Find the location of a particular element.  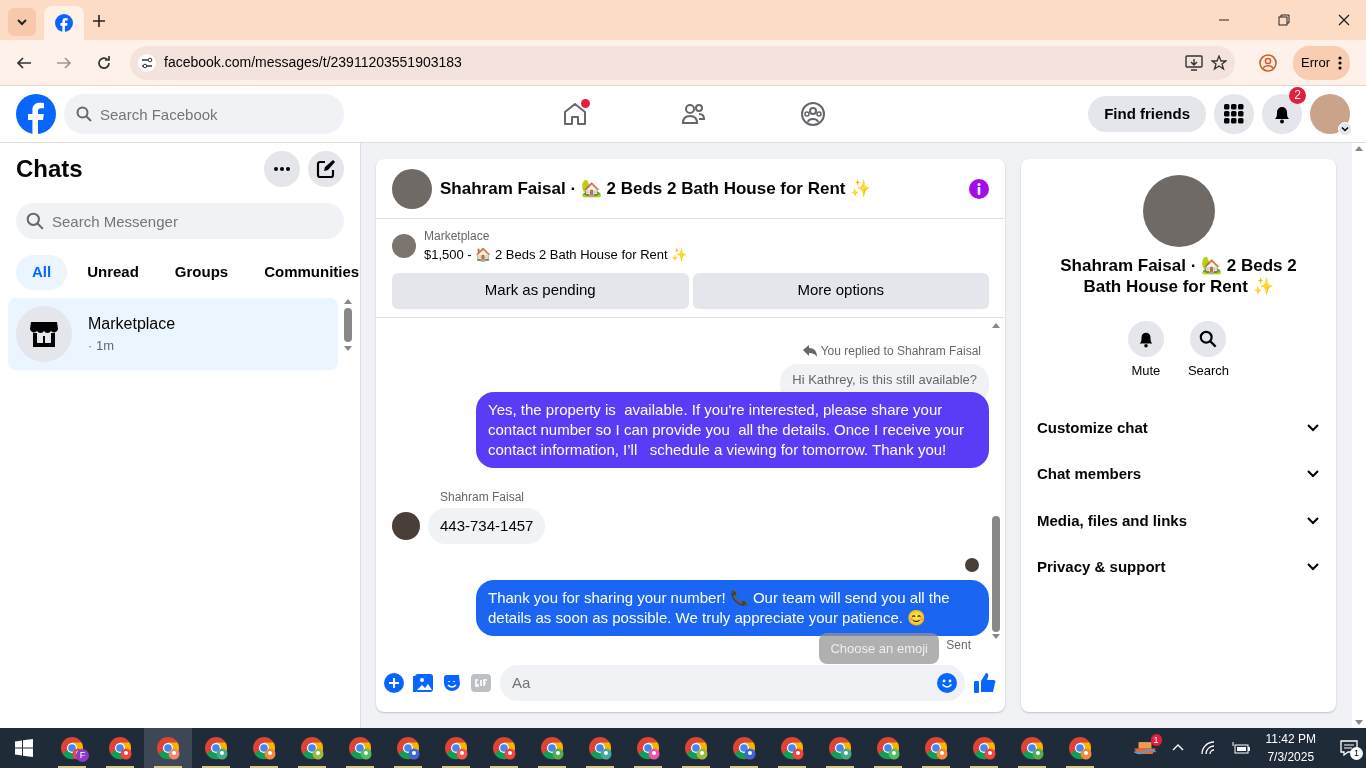

options-button is located at coordinates (282, 169).